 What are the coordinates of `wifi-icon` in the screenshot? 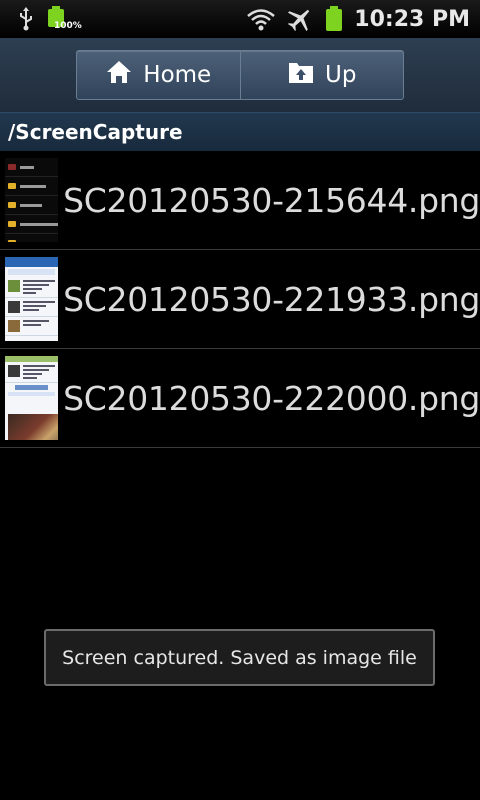 It's located at (261, 19).